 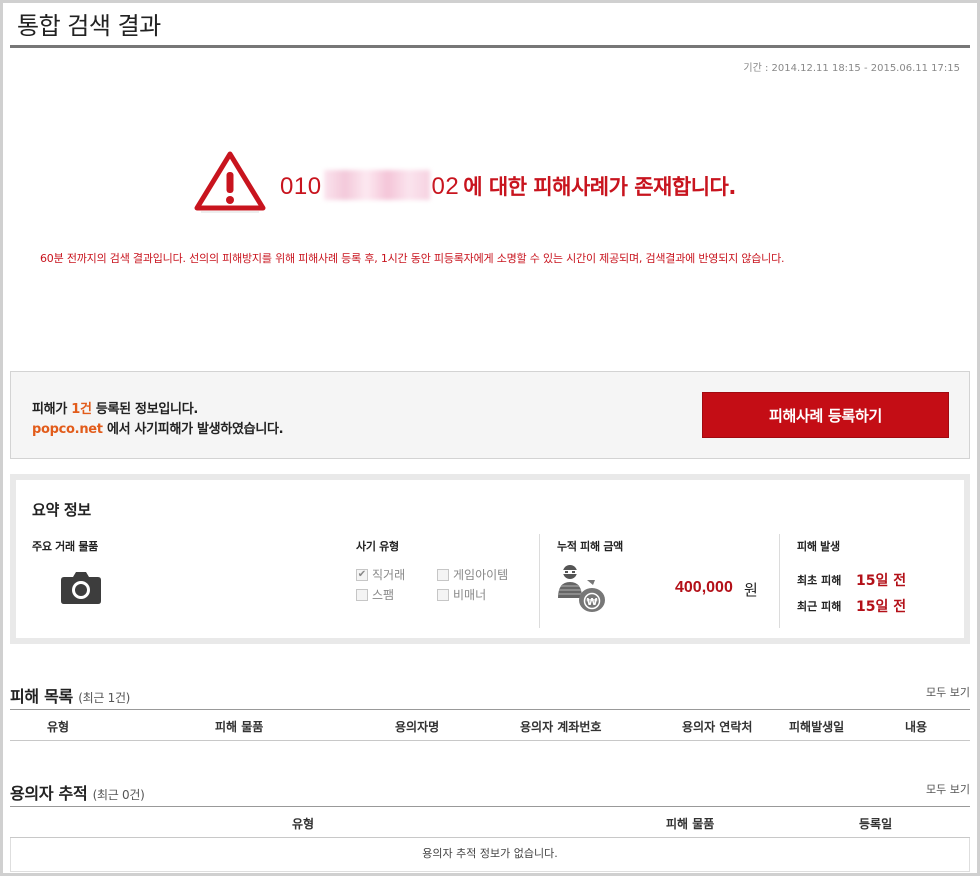 I want to click on col-damage-date: 피해발생일, so click(x=816, y=726).